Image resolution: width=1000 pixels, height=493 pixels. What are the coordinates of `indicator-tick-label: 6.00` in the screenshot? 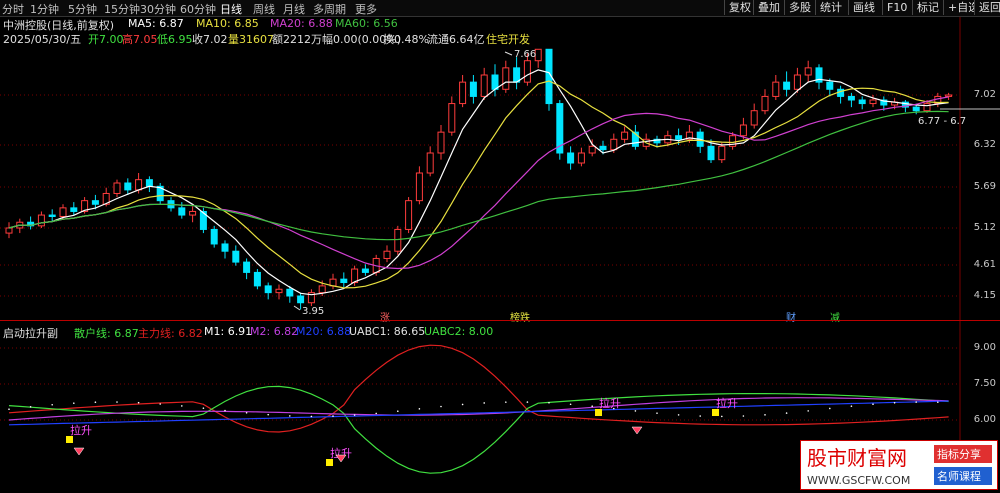 It's located at (984, 419).